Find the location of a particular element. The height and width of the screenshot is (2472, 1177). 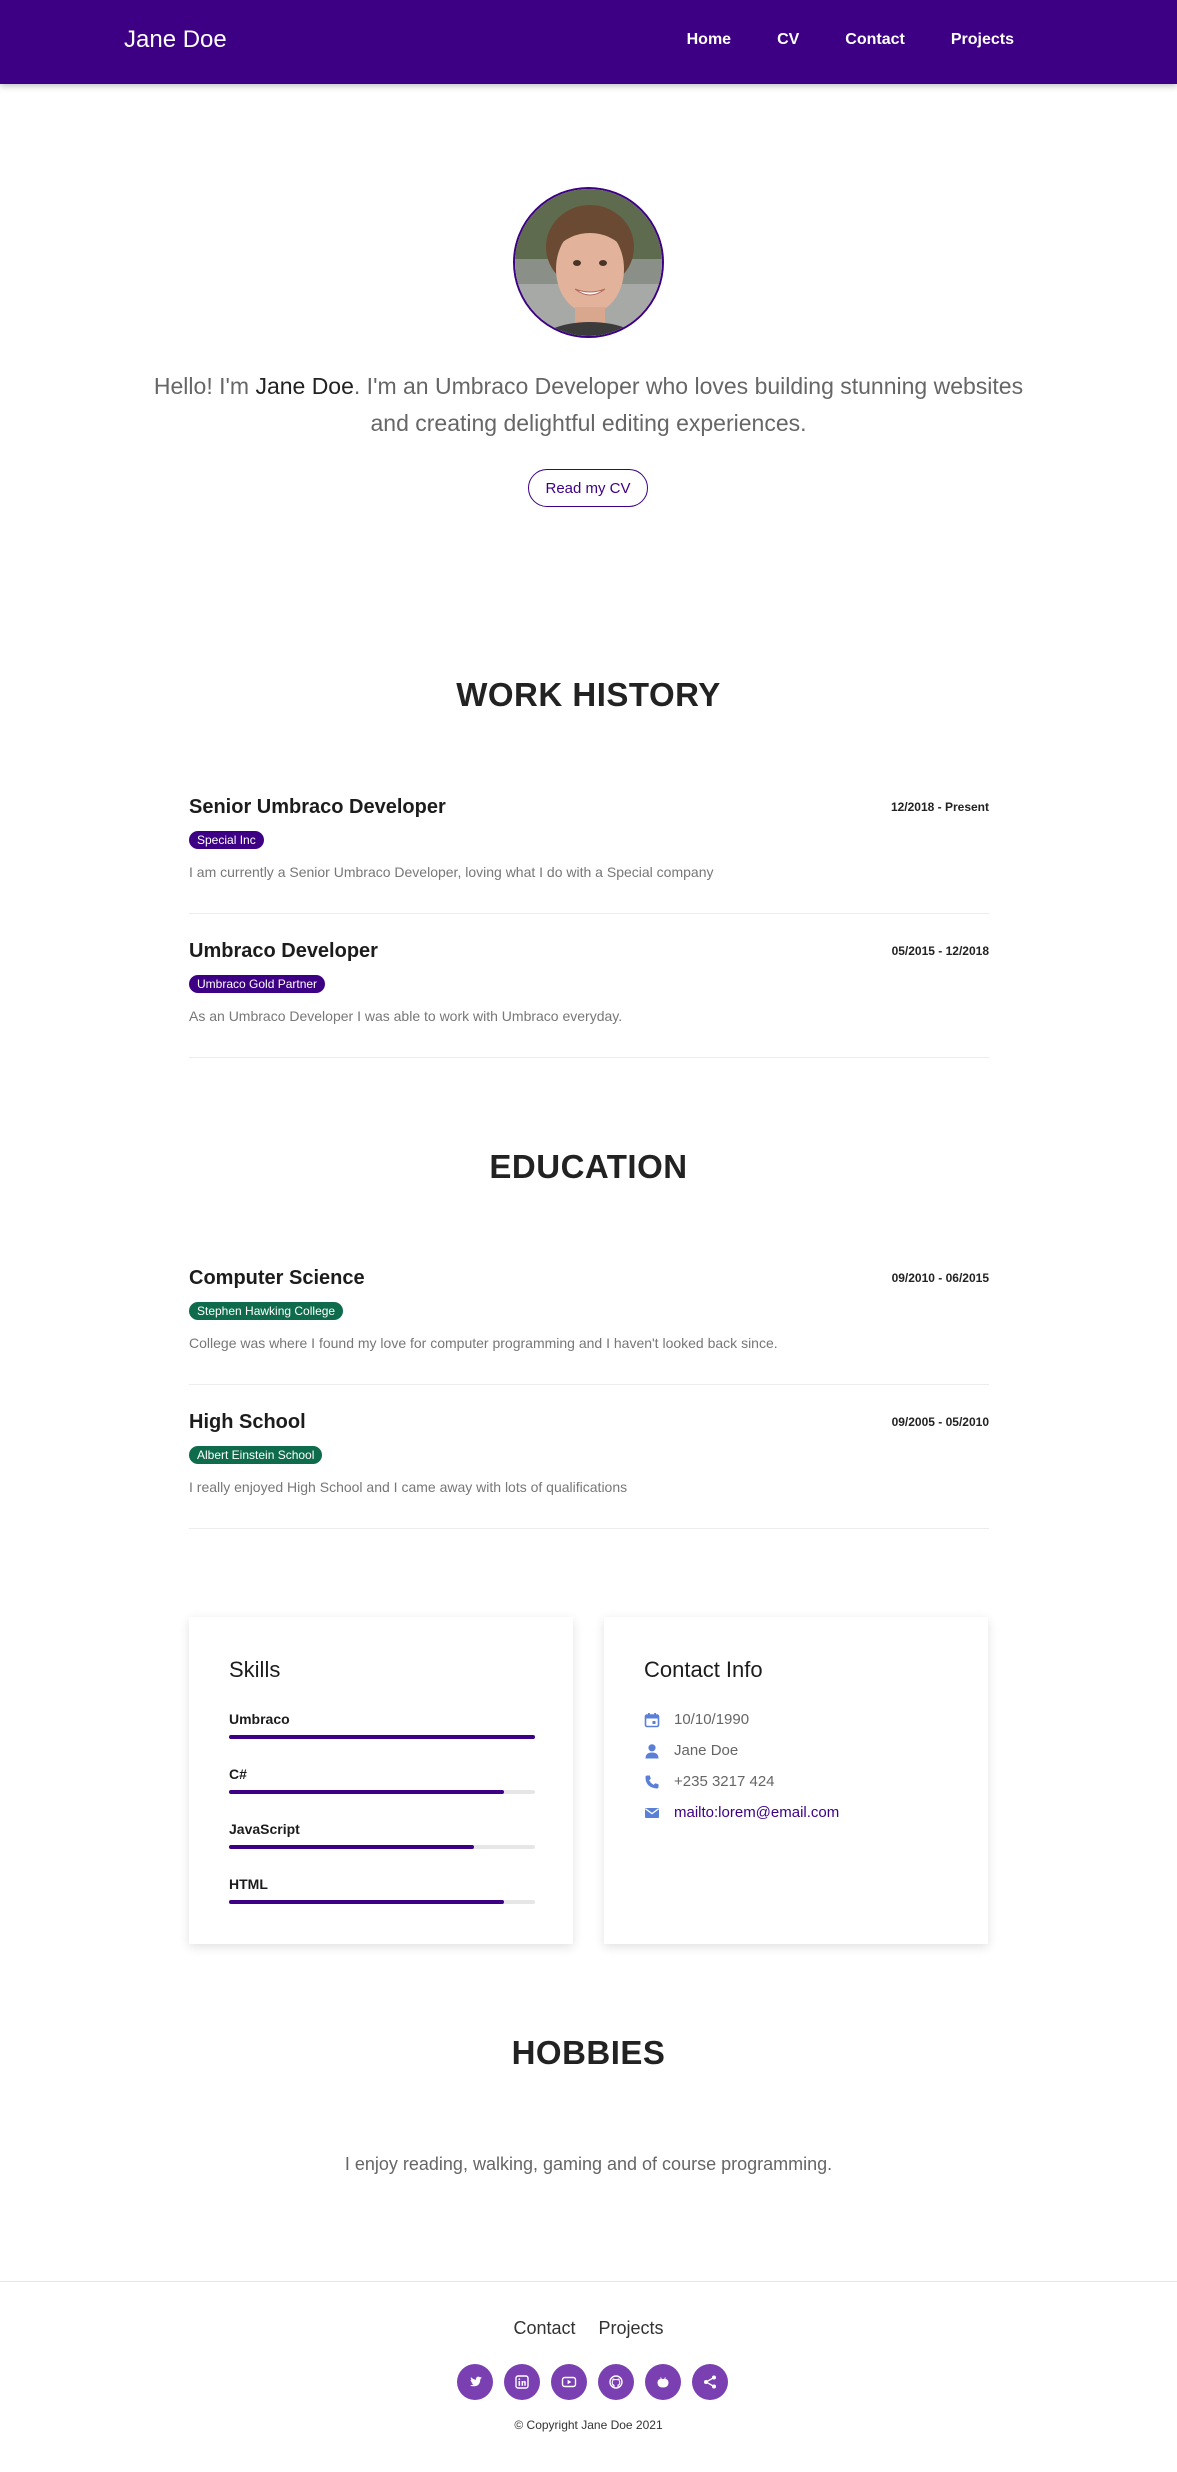

skill-item: JavaScript is located at coordinates (382, 1835).